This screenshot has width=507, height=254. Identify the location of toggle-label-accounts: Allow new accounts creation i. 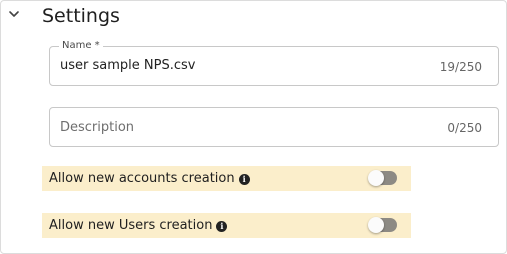
(149, 178).